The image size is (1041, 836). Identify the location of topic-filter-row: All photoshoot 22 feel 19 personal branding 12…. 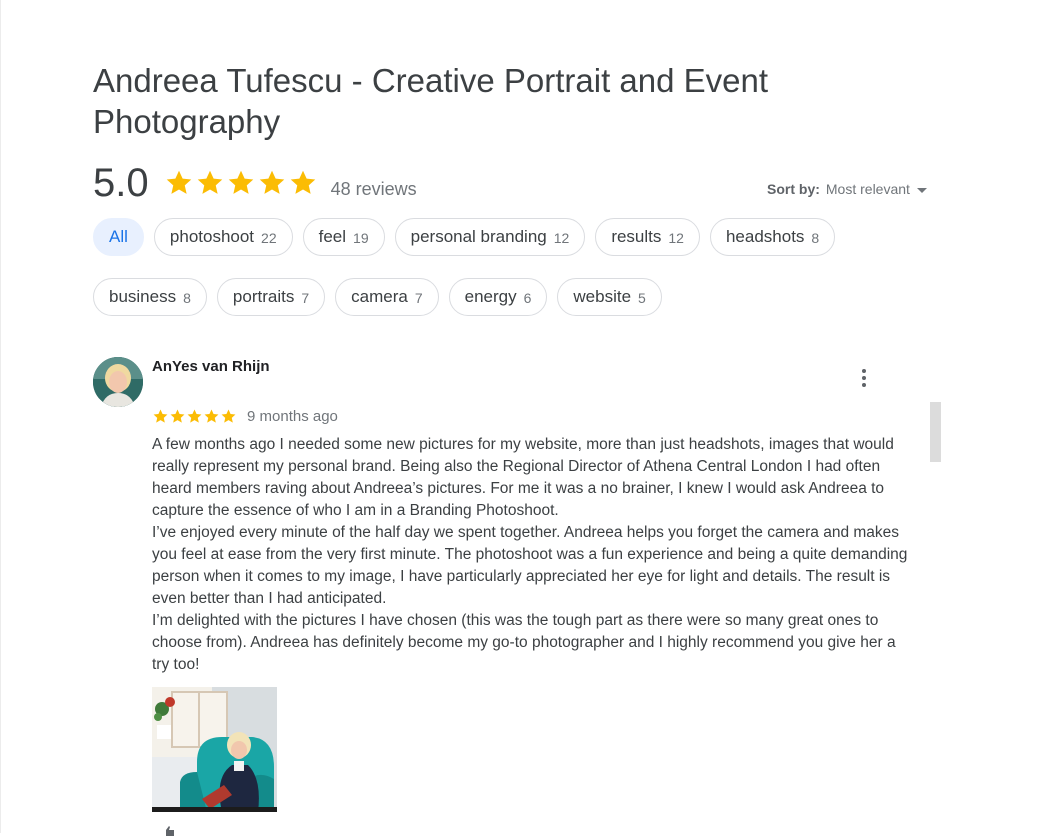
(493, 237).